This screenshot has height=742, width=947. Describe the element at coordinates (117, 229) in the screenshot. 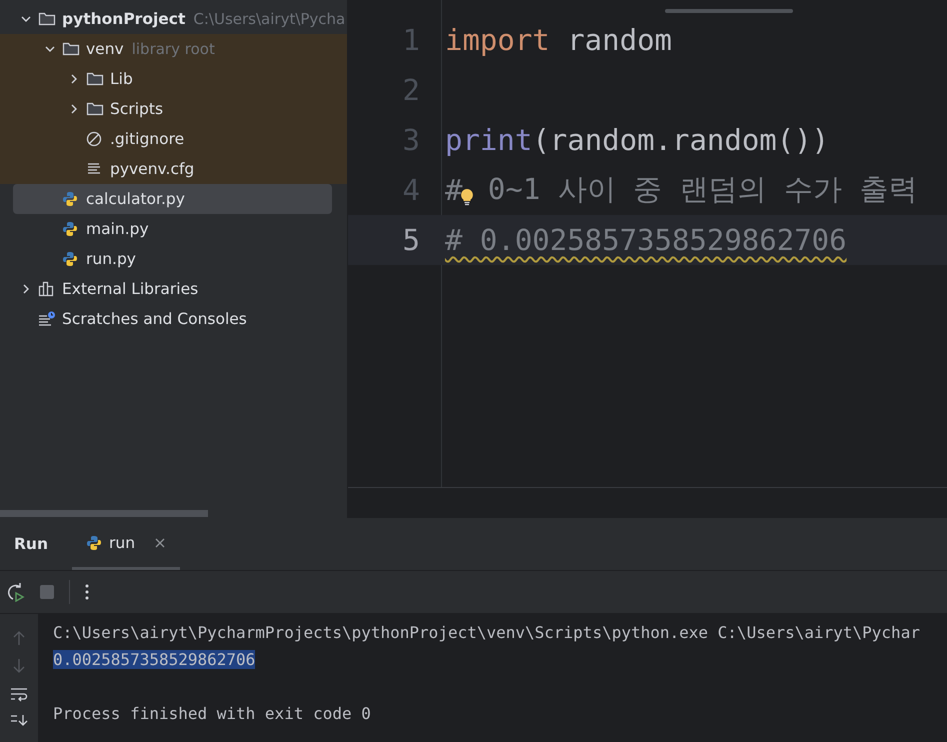

I see `tree-item-label: main.py` at that location.